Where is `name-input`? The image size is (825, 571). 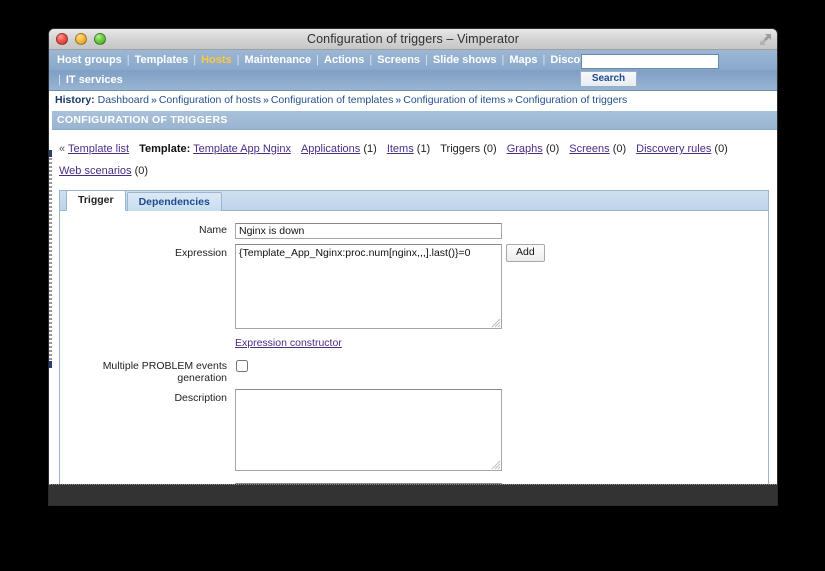
name-input is located at coordinates (368, 231).